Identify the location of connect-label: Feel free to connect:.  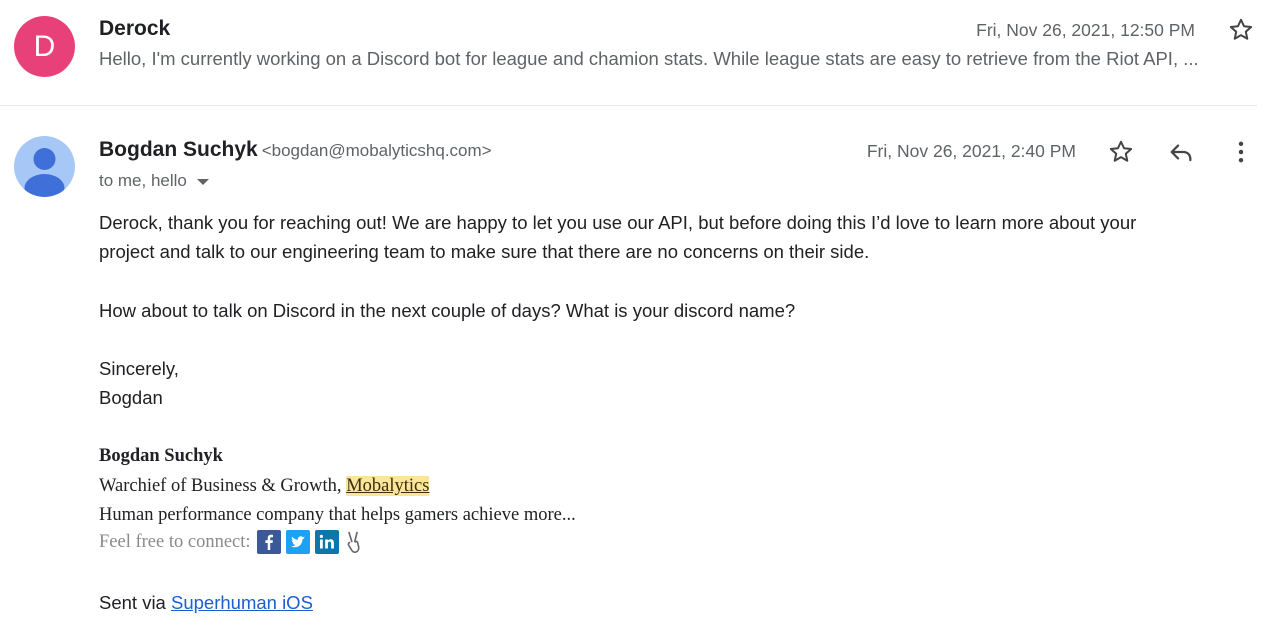
(175, 541).